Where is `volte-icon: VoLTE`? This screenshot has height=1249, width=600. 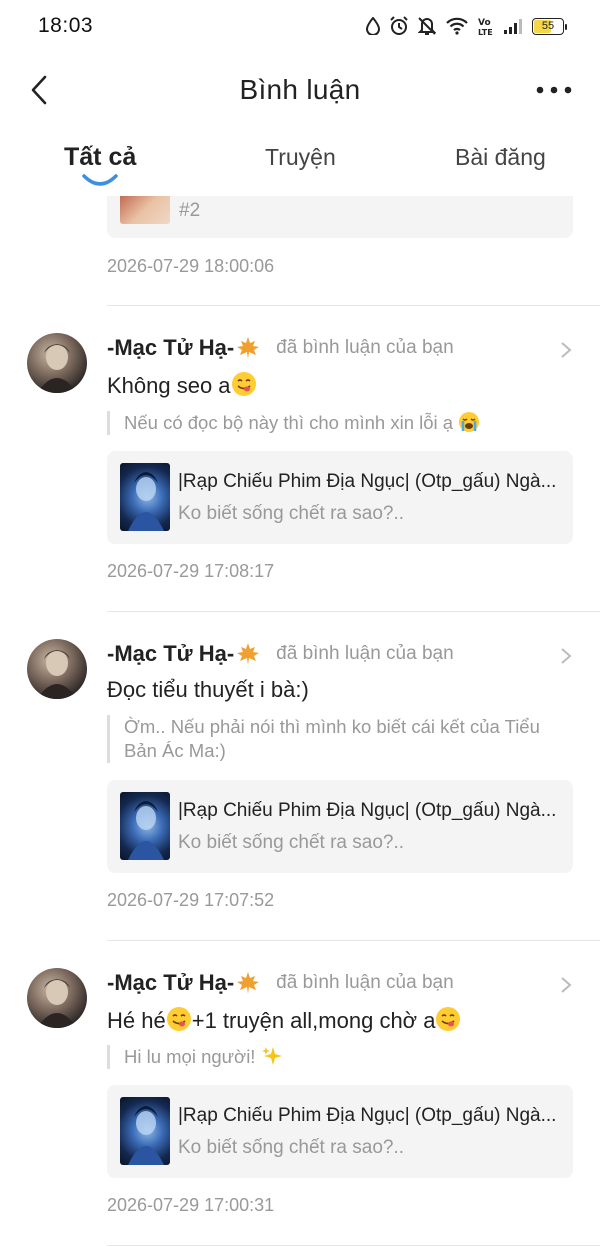 volte-icon: VoLTE is located at coordinates (485, 27).